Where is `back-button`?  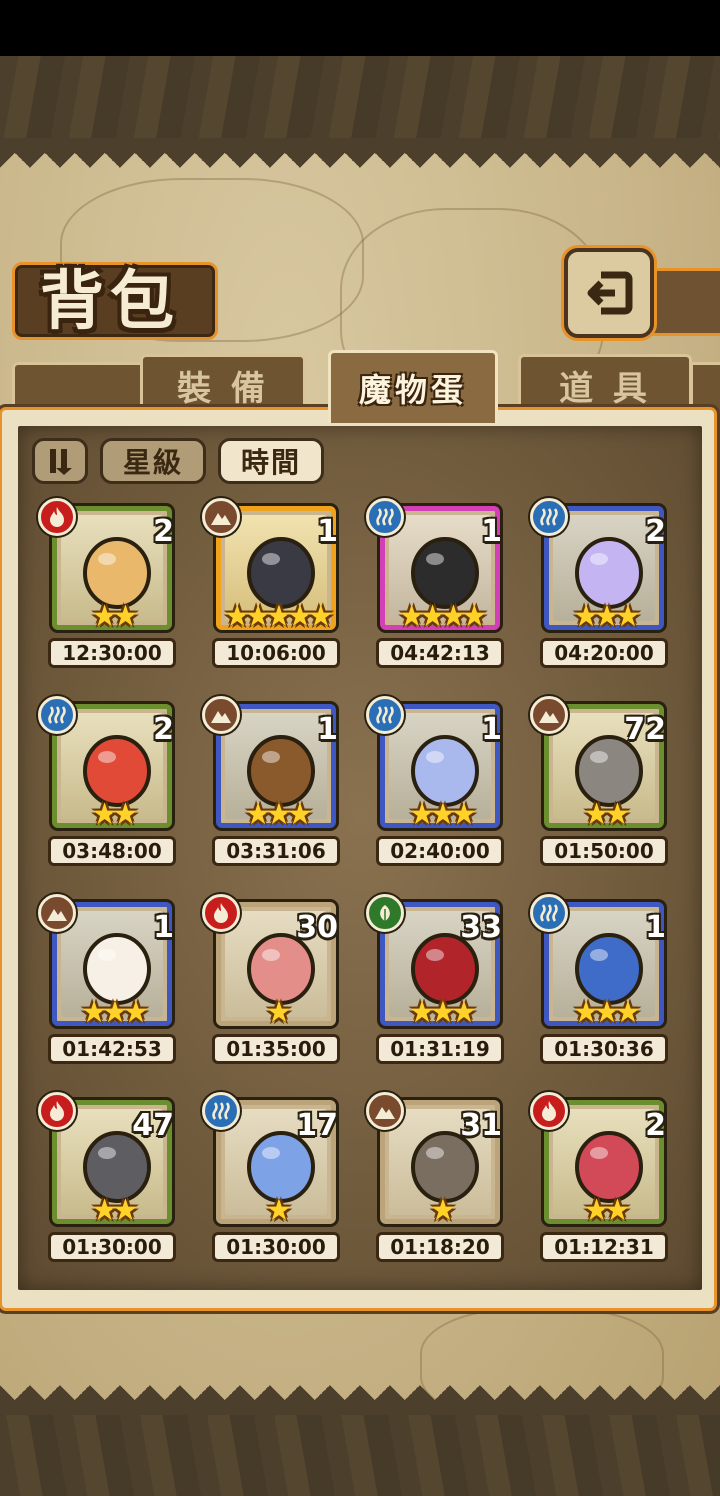
back-button is located at coordinates (609, 293).